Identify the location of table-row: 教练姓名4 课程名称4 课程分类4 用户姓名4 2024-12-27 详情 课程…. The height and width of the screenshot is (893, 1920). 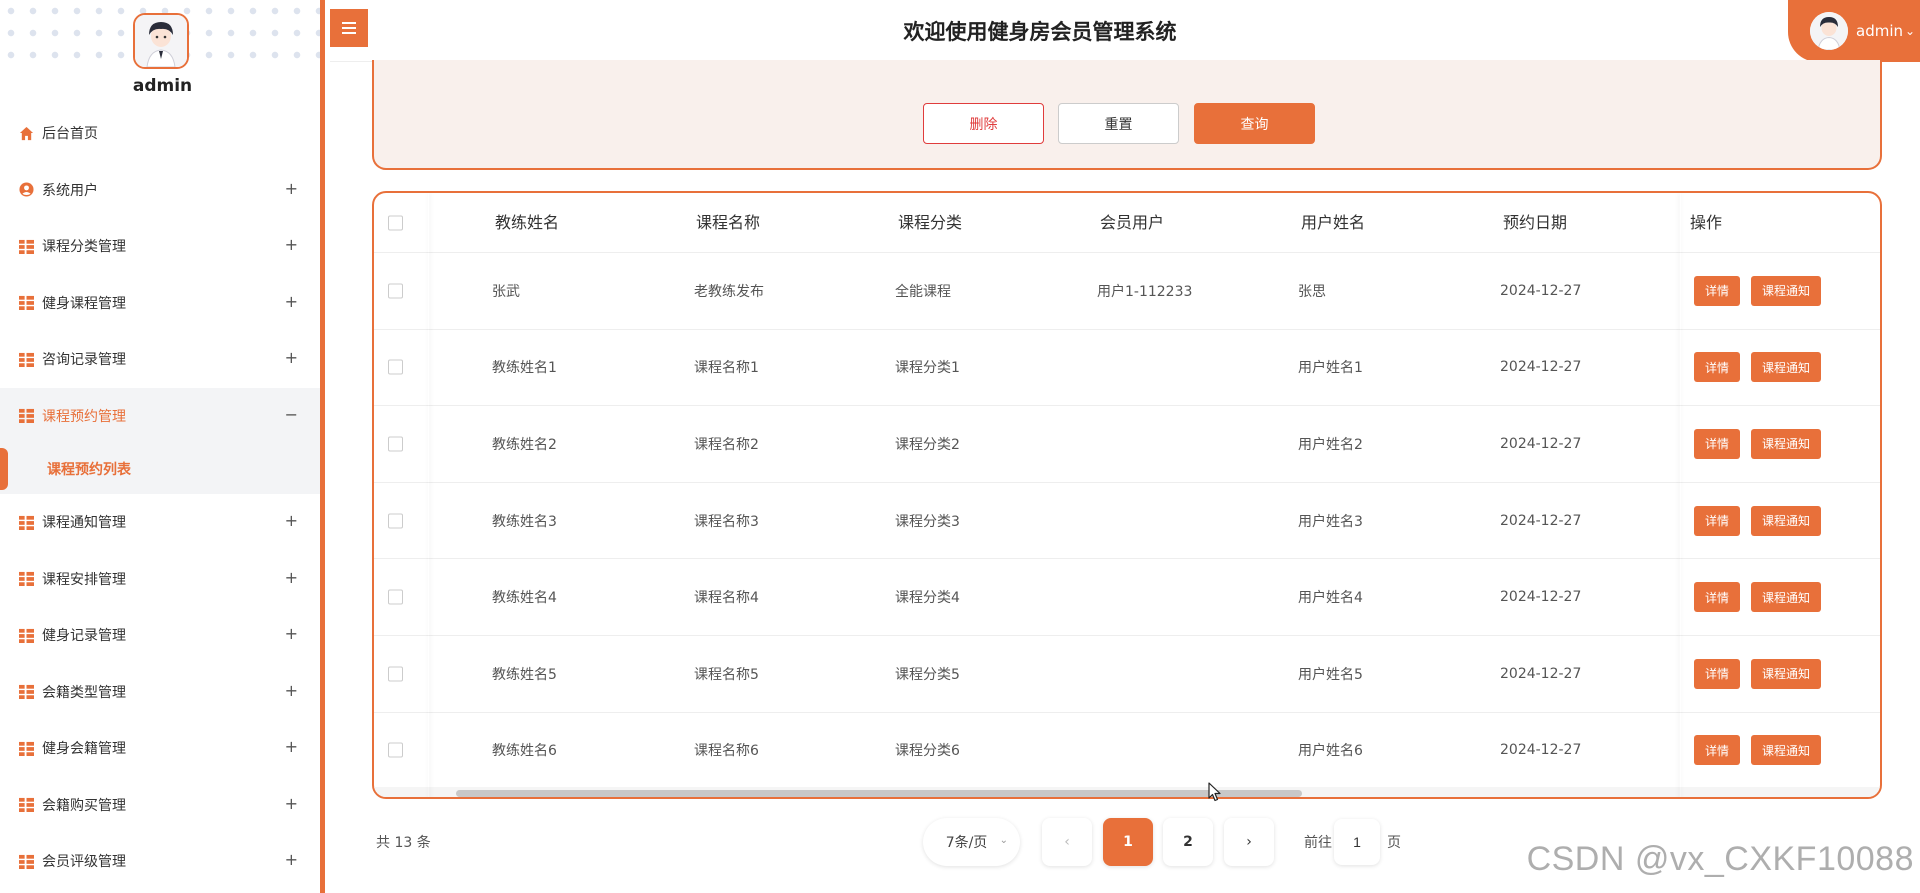
(1127, 597).